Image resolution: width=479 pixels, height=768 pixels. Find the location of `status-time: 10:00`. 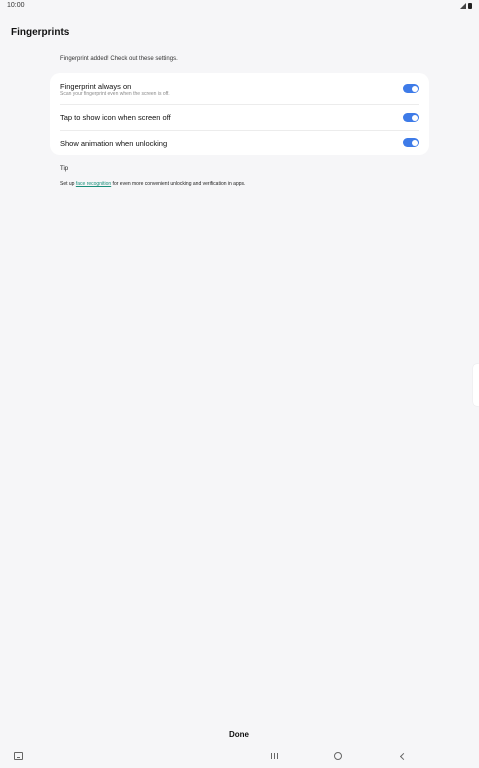

status-time: 10:00 is located at coordinates (16, 5).